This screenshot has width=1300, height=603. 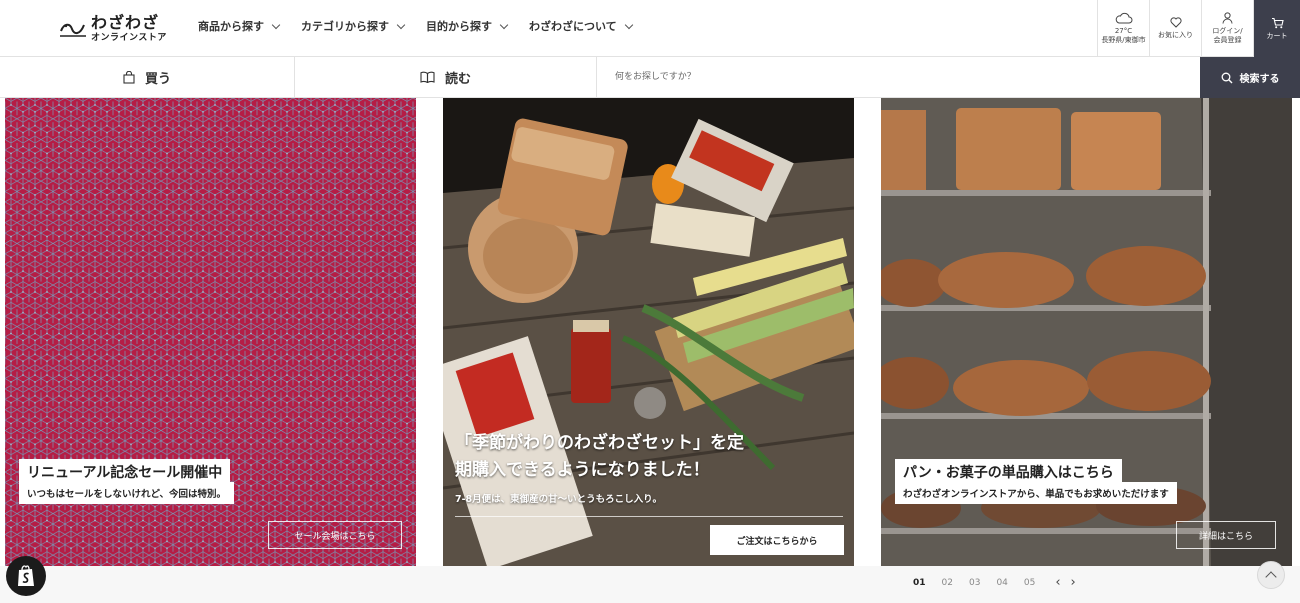 What do you see at coordinates (649, 516) in the screenshot?
I see `divider` at bounding box center [649, 516].